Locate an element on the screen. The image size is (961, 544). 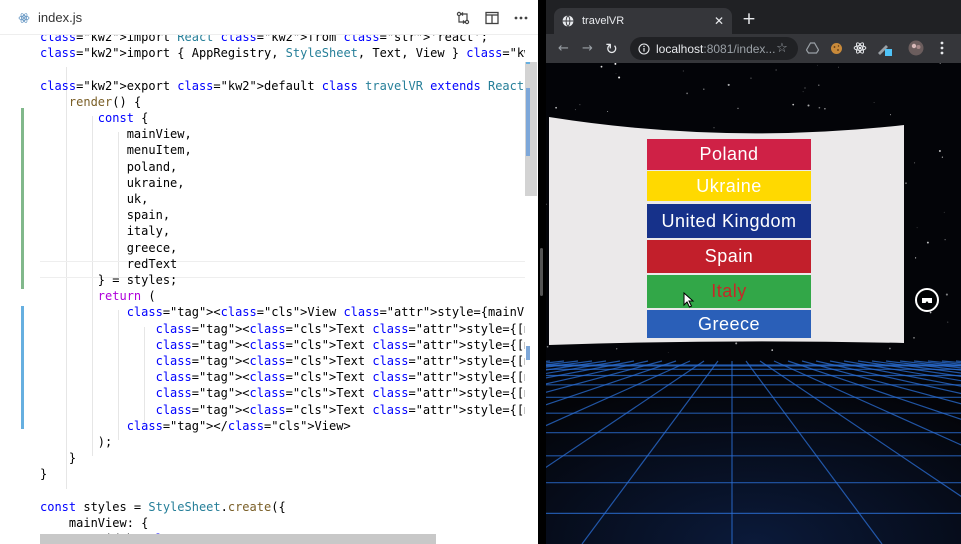
code-line: menuItem, is located at coordinates (116, 150).